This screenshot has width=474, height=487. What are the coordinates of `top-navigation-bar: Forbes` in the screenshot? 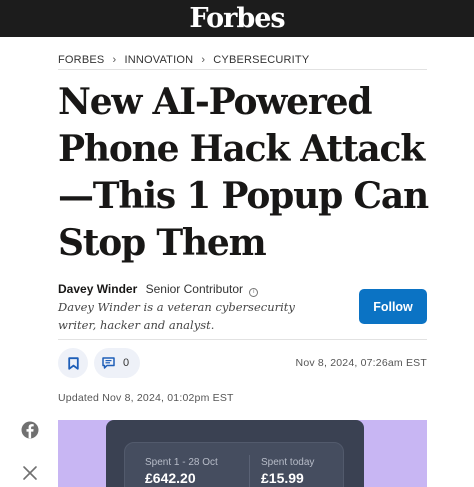 It's located at (237, 18).